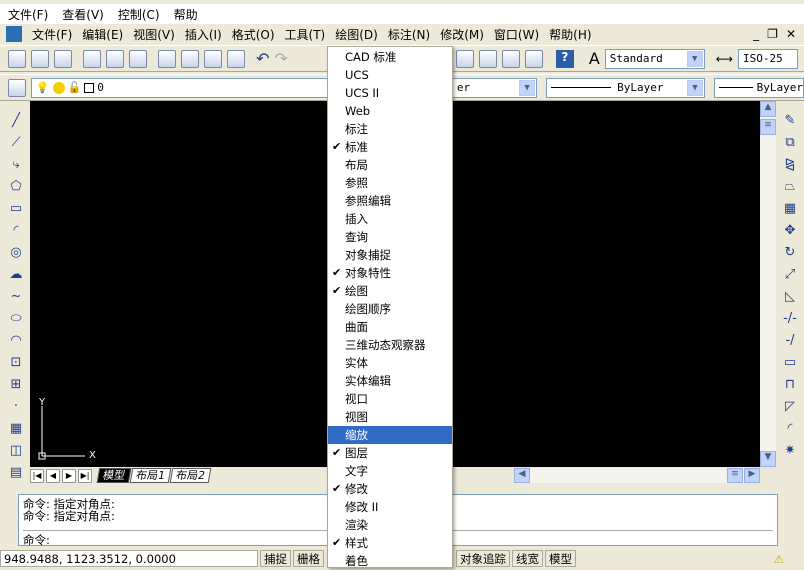 Image resolution: width=804 pixels, height=570 pixels. I want to click on menu-item: 标注(N), so click(409, 34).